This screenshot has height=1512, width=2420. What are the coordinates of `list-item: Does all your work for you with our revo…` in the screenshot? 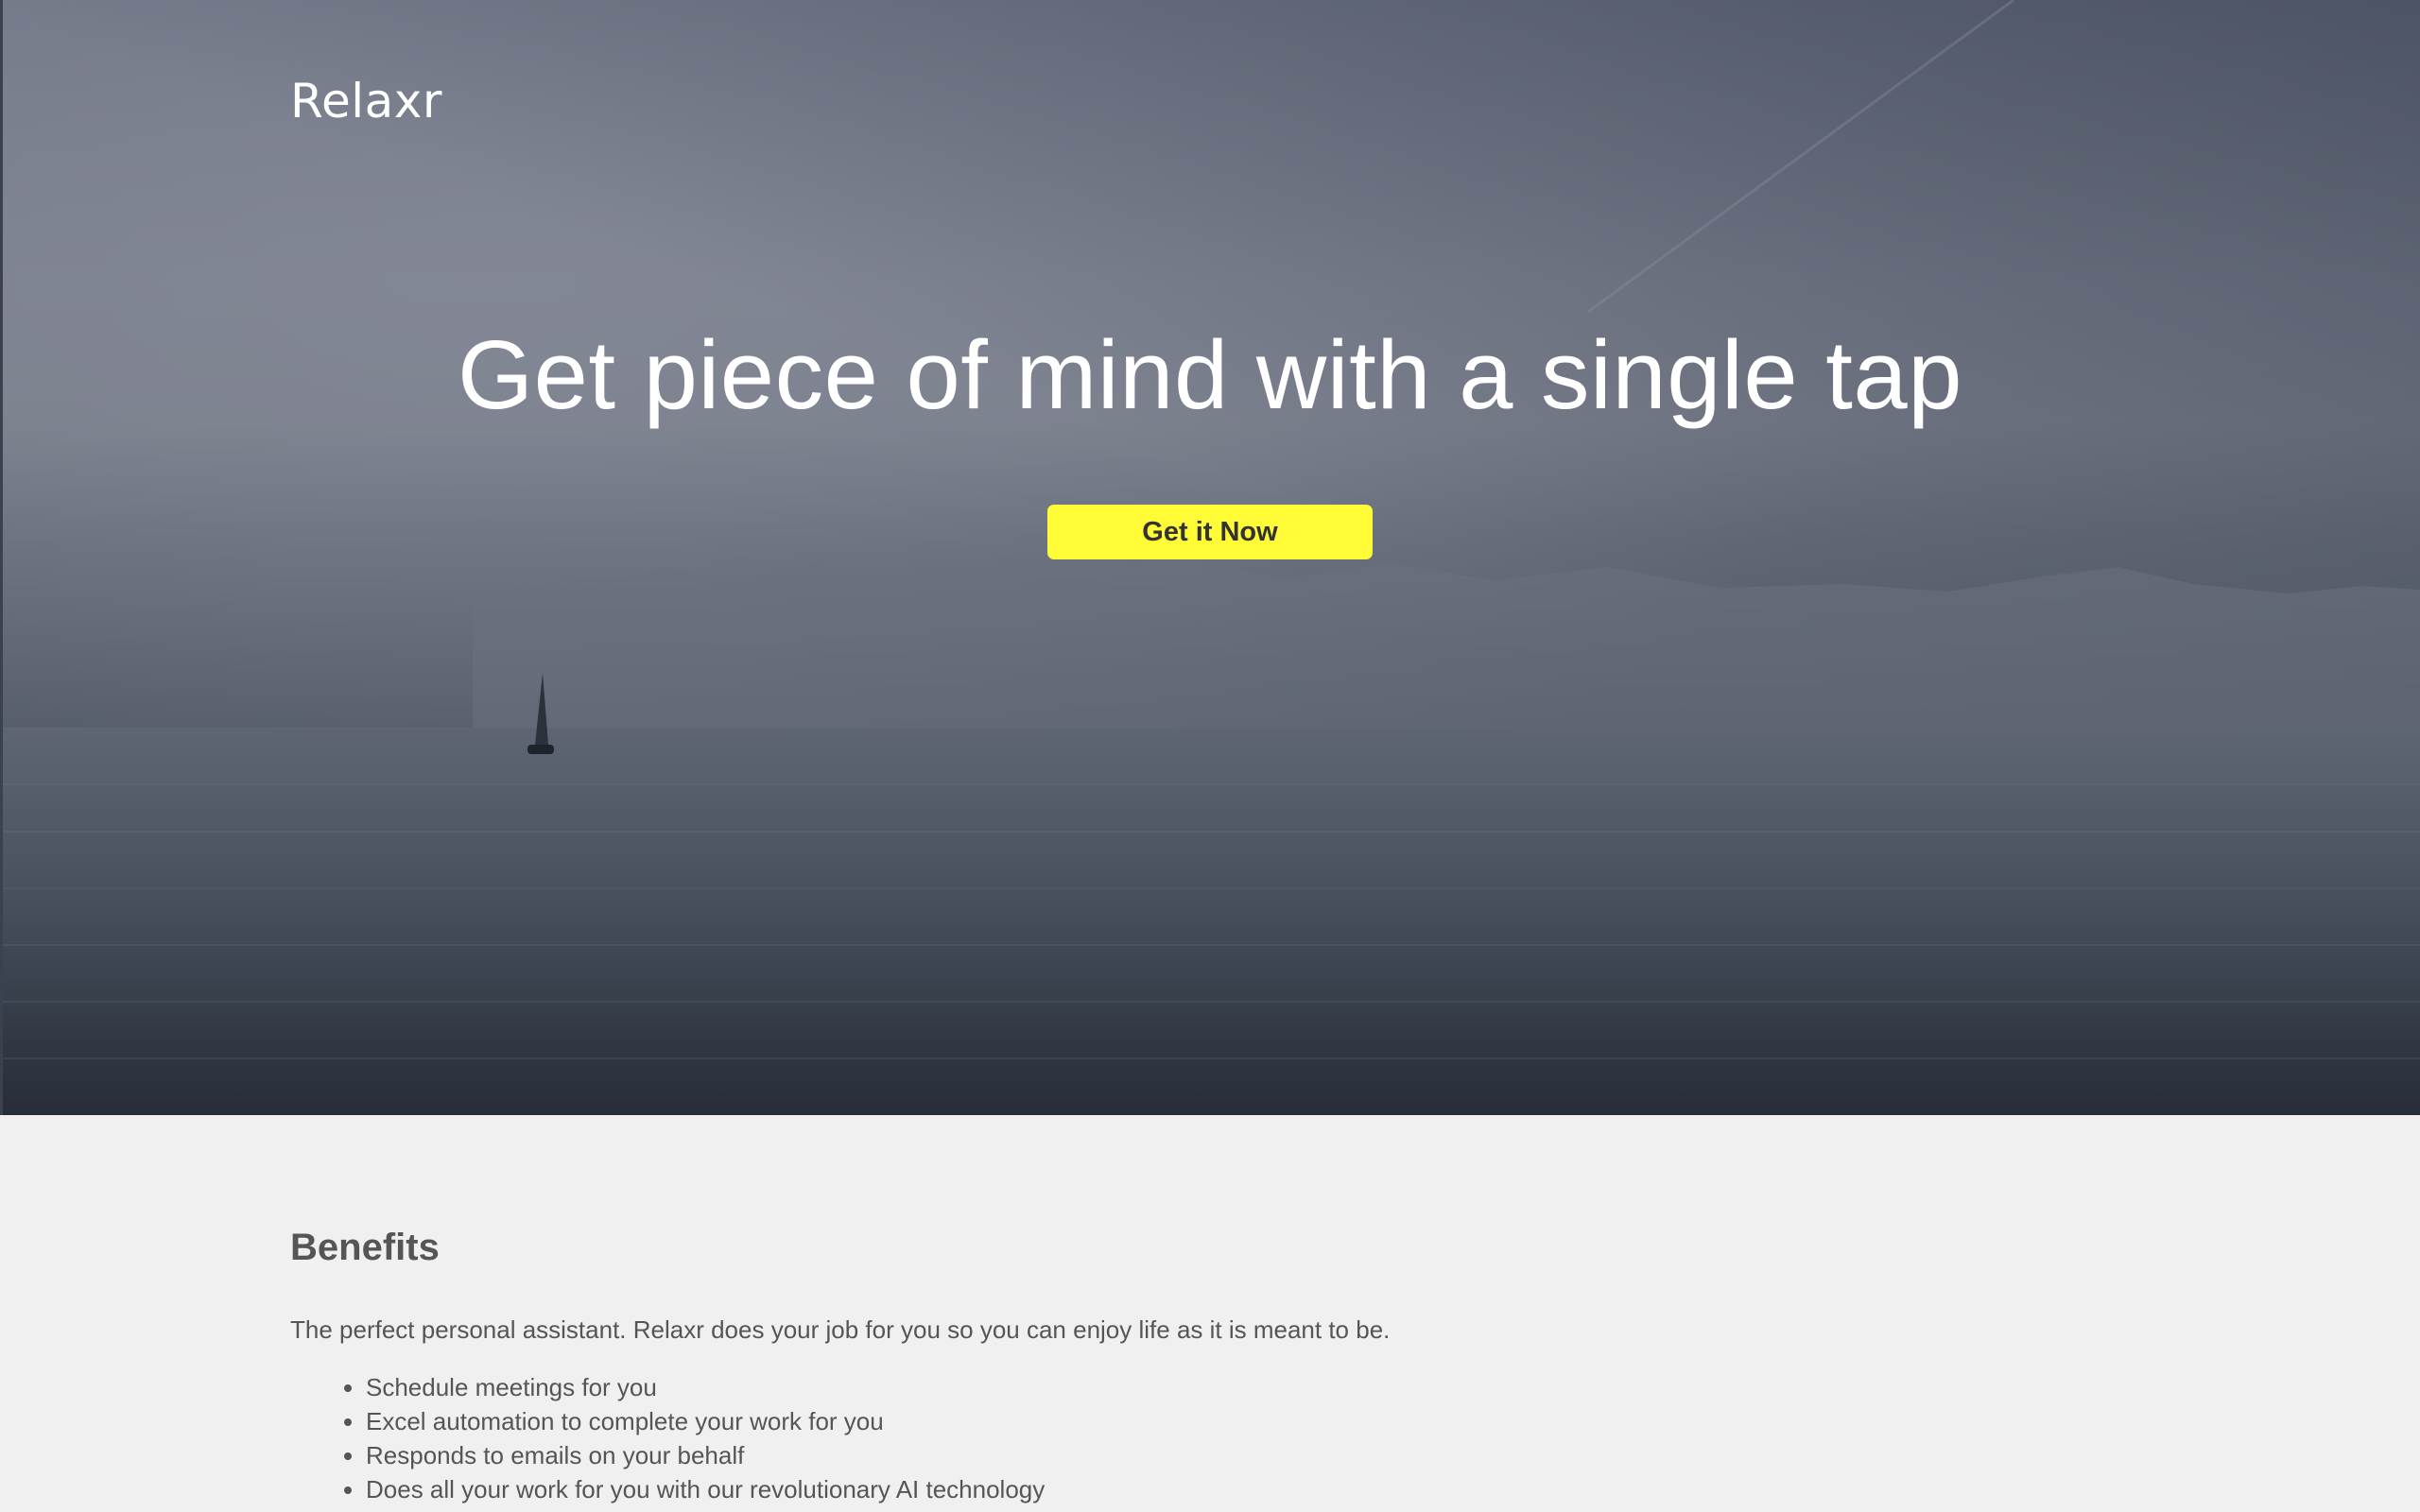 It's located at (705, 1489).